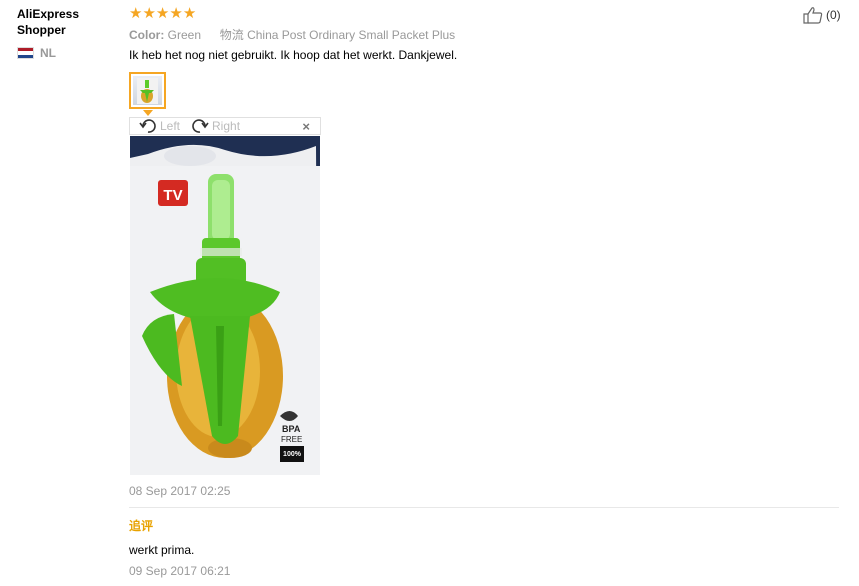 The height and width of the screenshot is (586, 859). Describe the element at coordinates (159, 126) in the screenshot. I see `rotate-left-button: Left` at that location.